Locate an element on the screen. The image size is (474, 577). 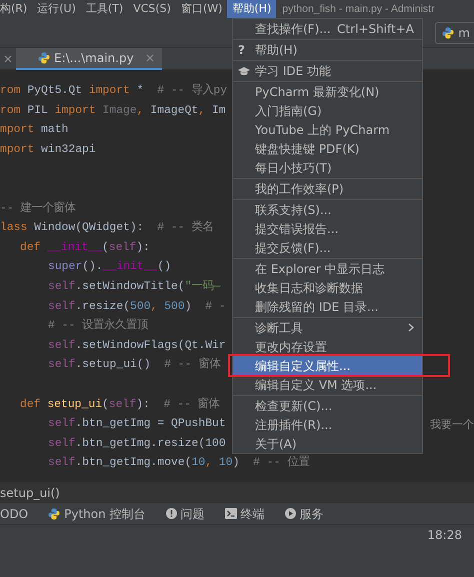
tool-window-button: 终端 is located at coordinates (244, 513).